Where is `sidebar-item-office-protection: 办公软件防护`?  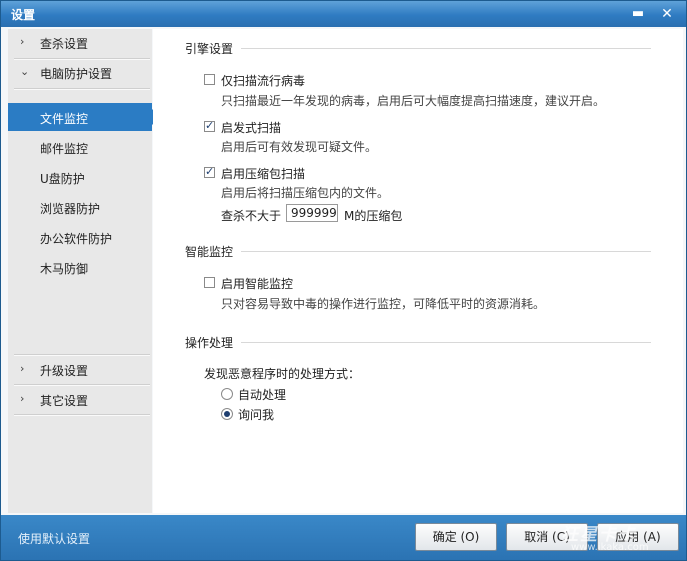
sidebar-item-office-protection: 办公软件防护 is located at coordinates (80, 237).